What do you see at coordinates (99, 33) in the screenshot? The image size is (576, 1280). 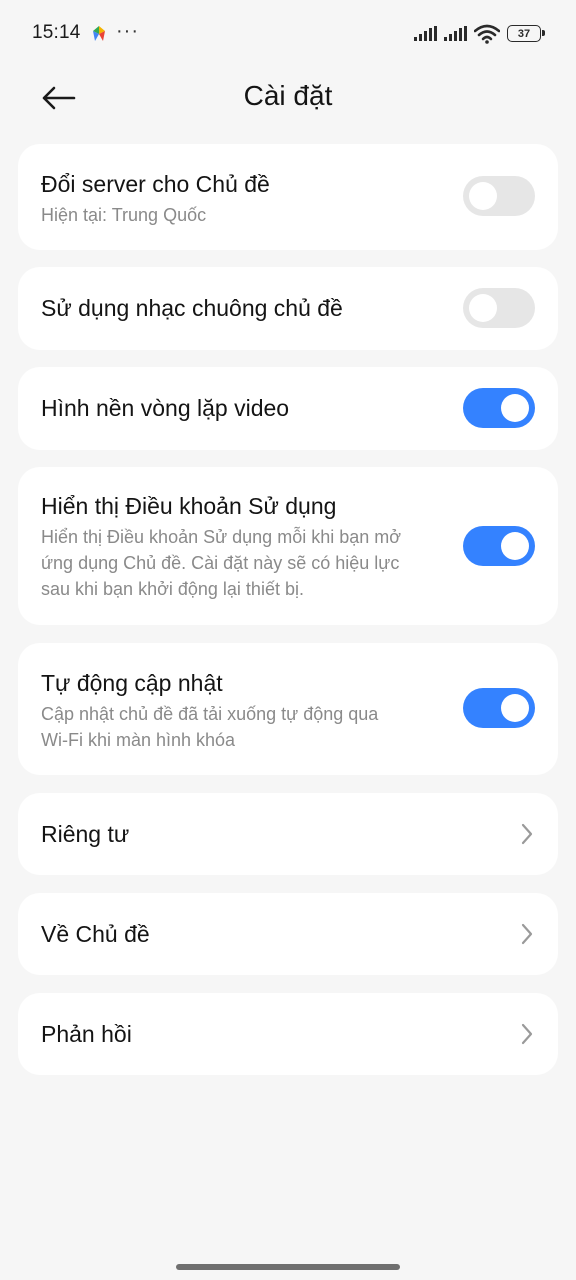 I see `app-notification-icon` at bounding box center [99, 33].